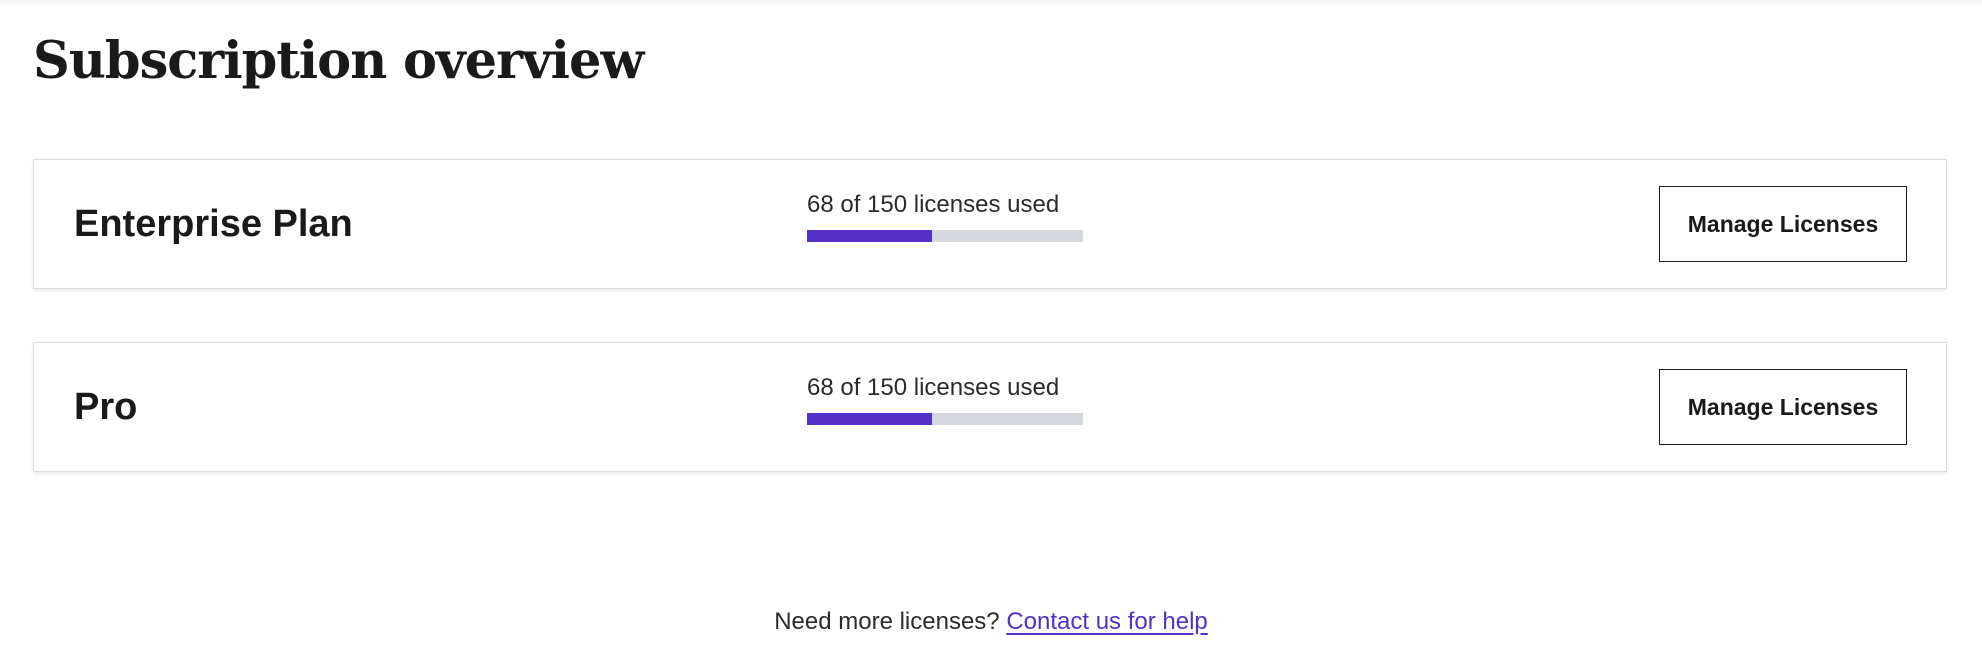 This screenshot has height=652, width=1982. I want to click on page-title: Subscription overview, so click(338, 61).